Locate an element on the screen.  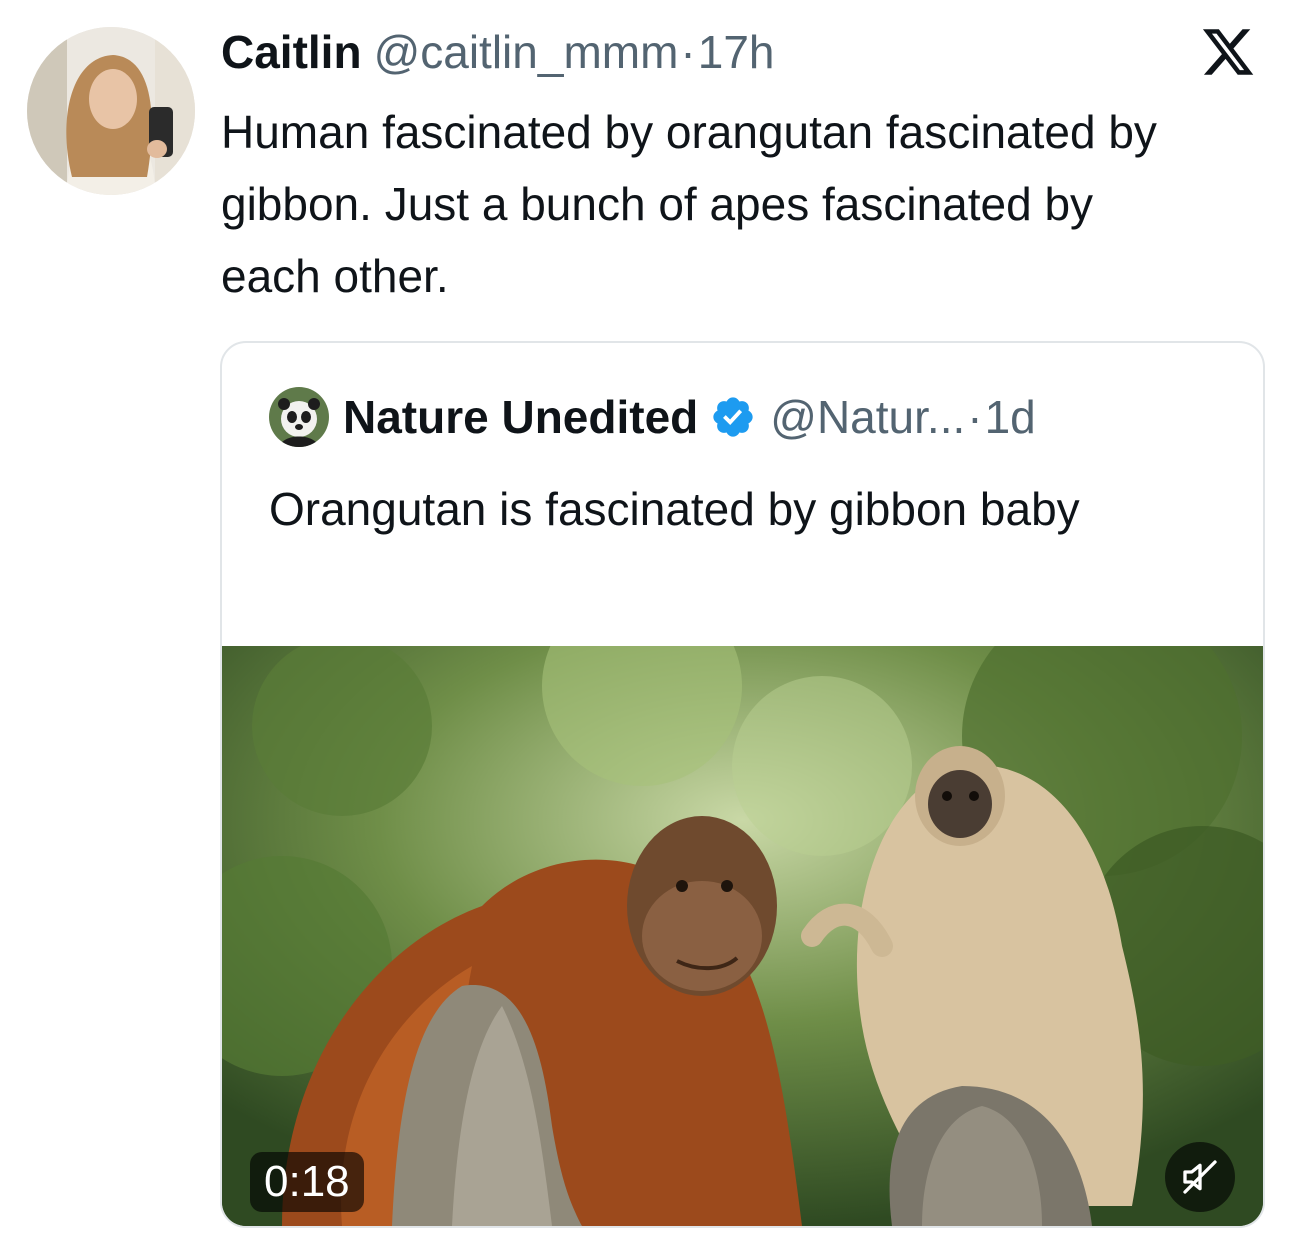
tweet-timestamp: 17h is located at coordinates (736, 52).